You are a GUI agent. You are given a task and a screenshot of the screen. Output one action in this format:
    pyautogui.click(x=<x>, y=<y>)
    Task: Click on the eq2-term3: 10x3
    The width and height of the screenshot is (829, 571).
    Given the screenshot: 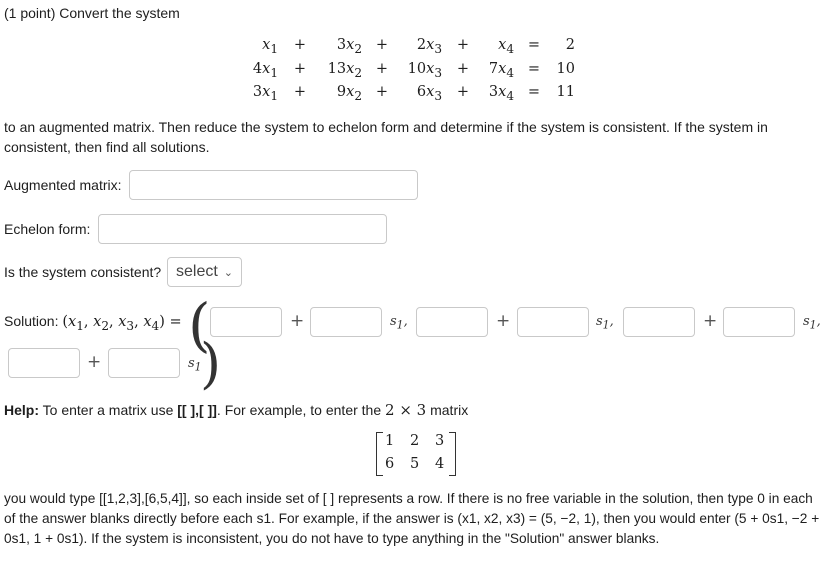 What is the action you would take?
    pyautogui.click(x=424, y=70)
    